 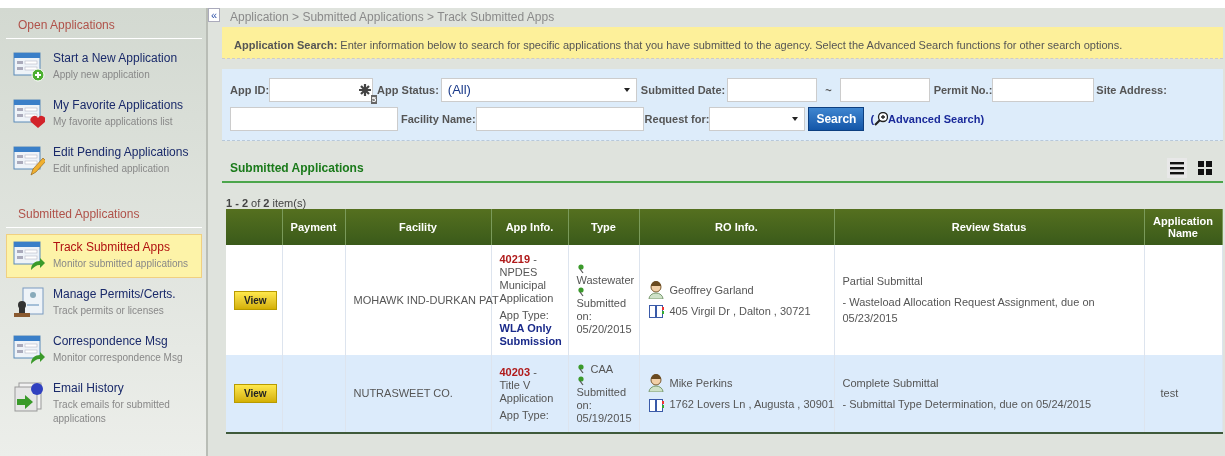 What do you see at coordinates (29, 397) in the screenshot?
I see `email-arrow-icon` at bounding box center [29, 397].